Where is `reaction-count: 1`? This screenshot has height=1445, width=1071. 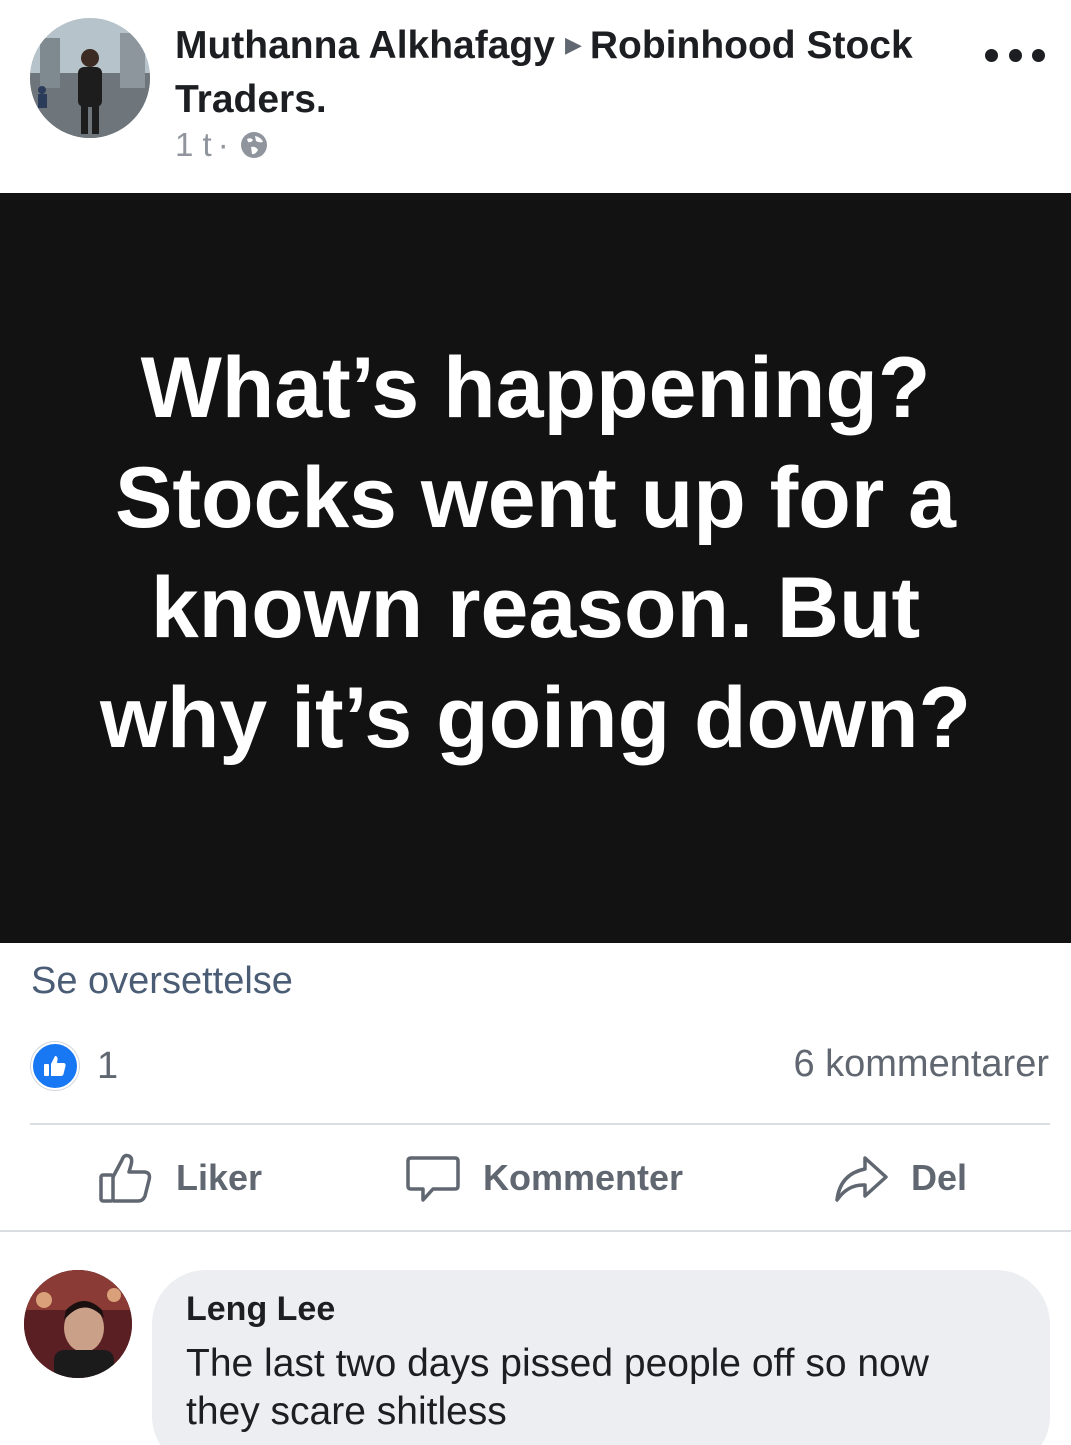
reaction-count: 1 is located at coordinates (108, 1065).